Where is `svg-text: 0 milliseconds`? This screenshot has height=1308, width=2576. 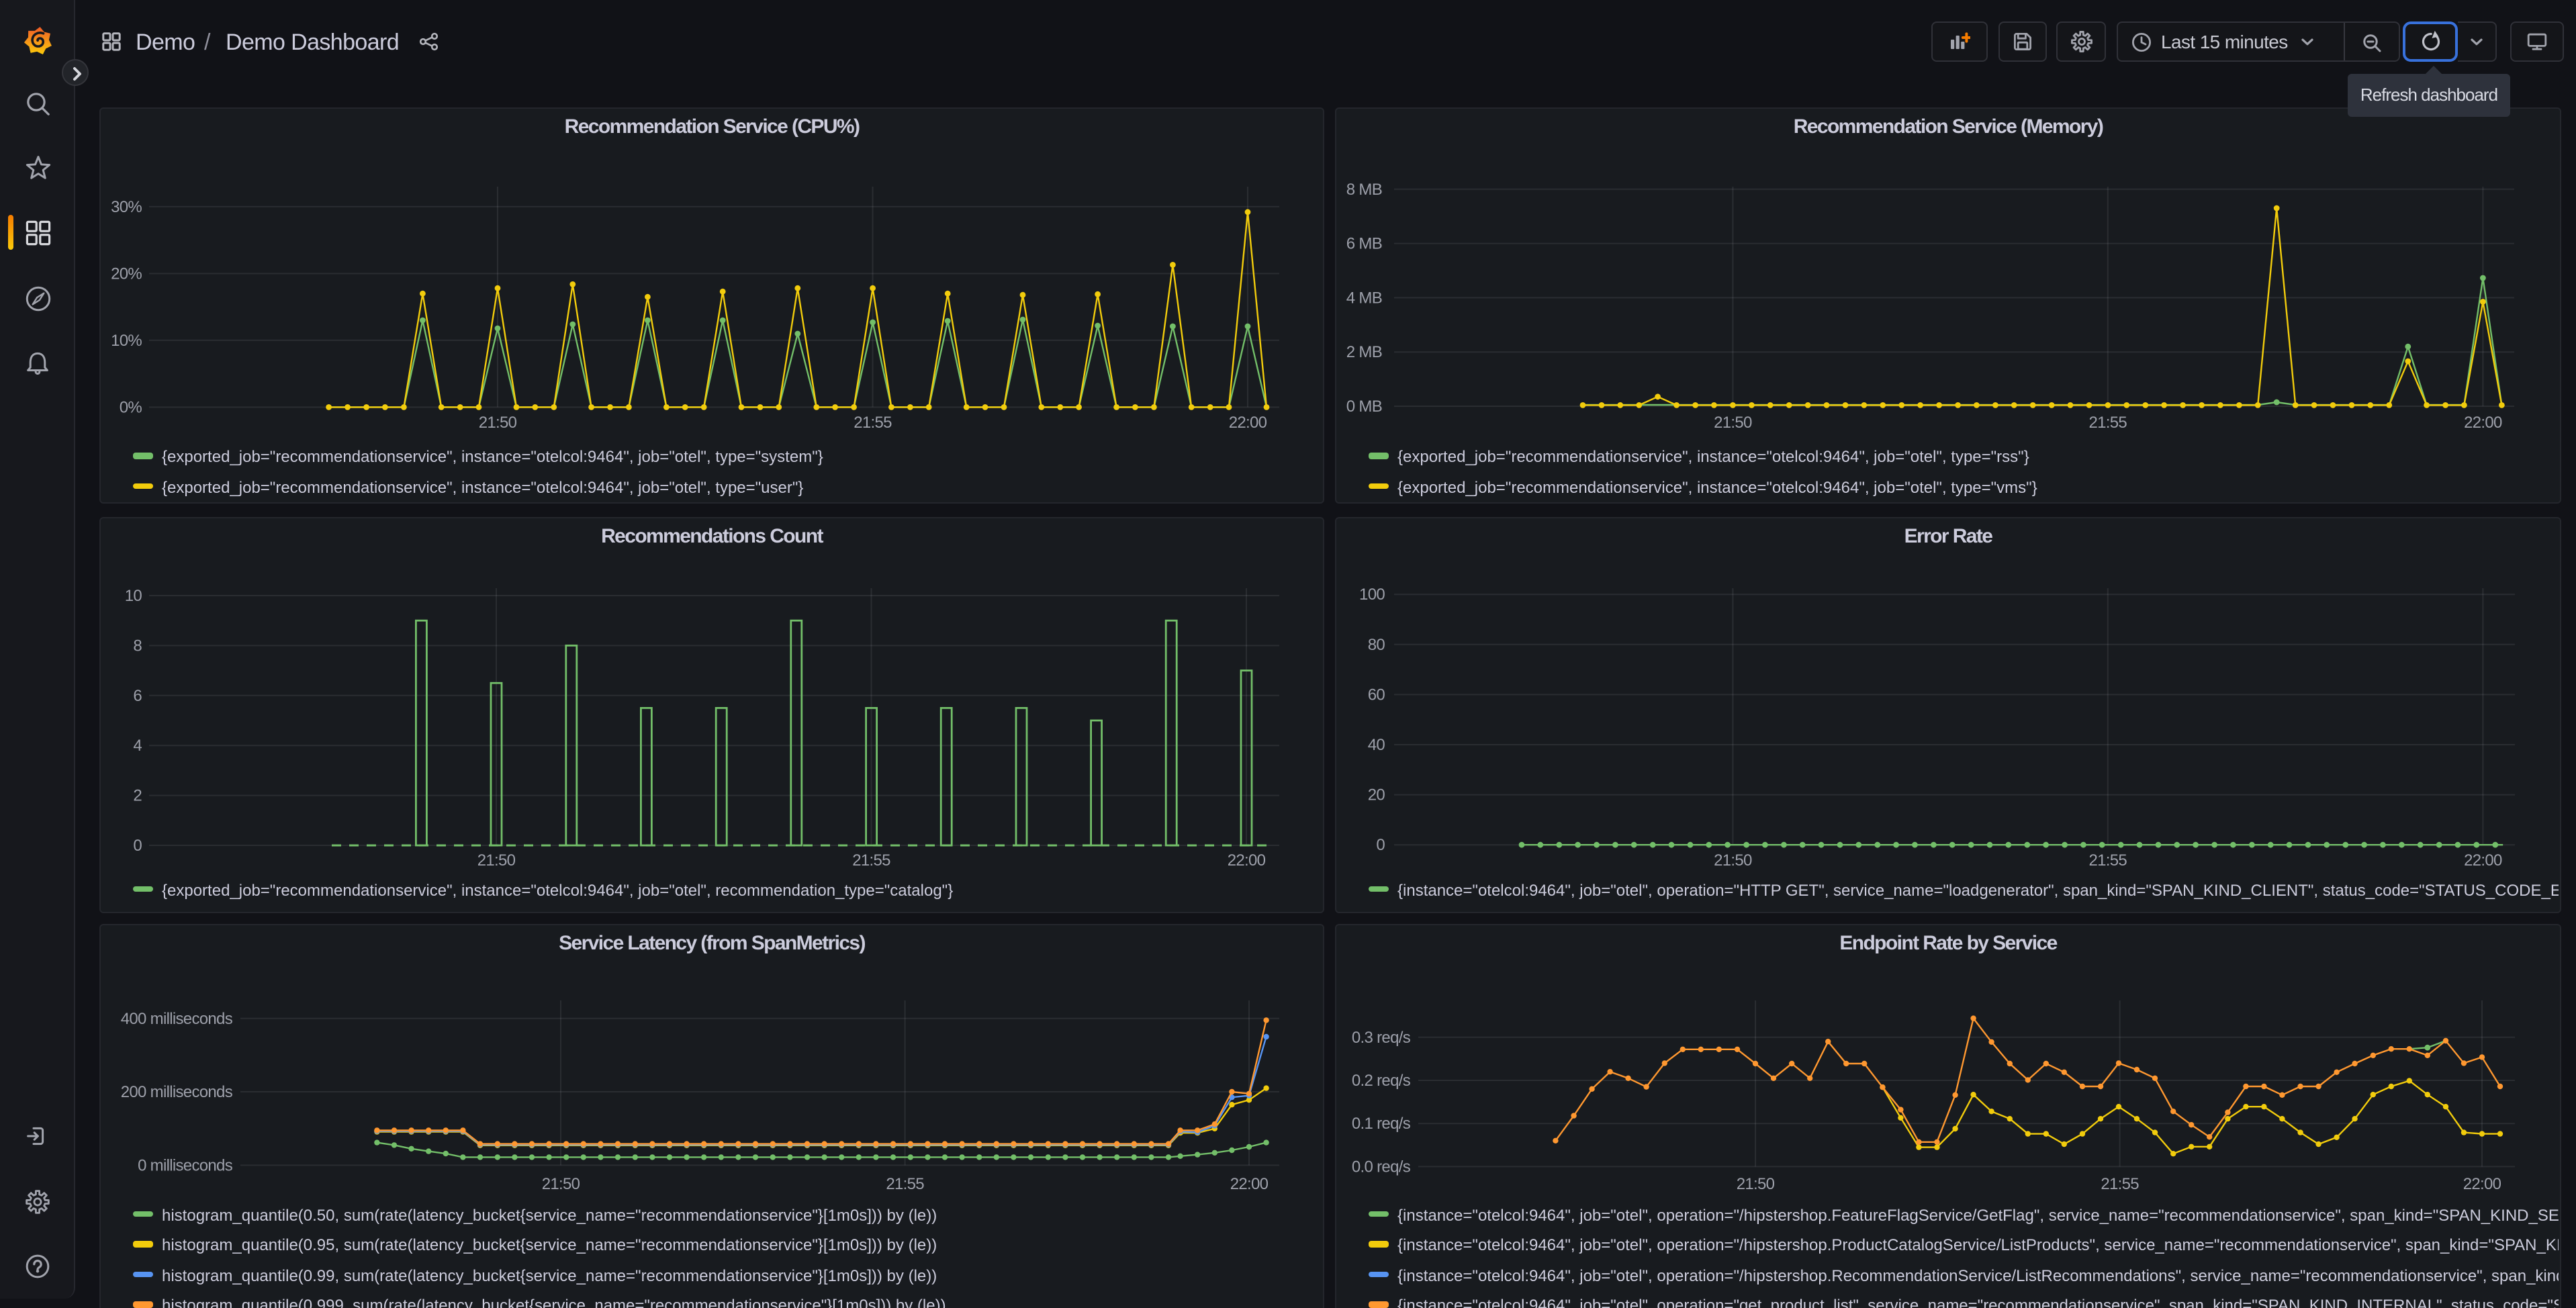 svg-text: 0 milliseconds is located at coordinates (185, 1165).